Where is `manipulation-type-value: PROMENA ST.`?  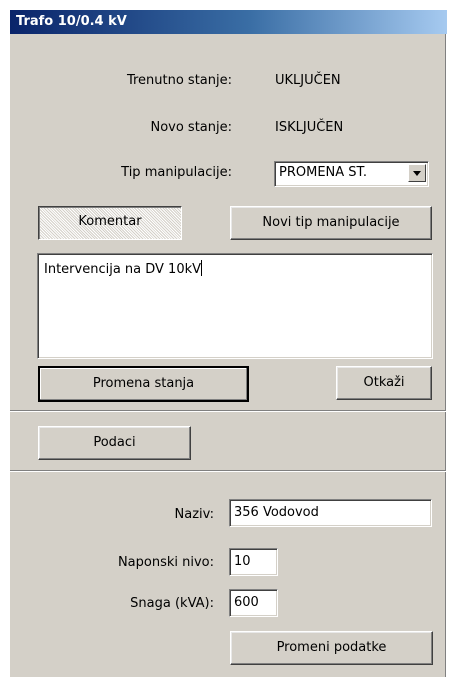 manipulation-type-value: PROMENA ST. is located at coordinates (323, 172).